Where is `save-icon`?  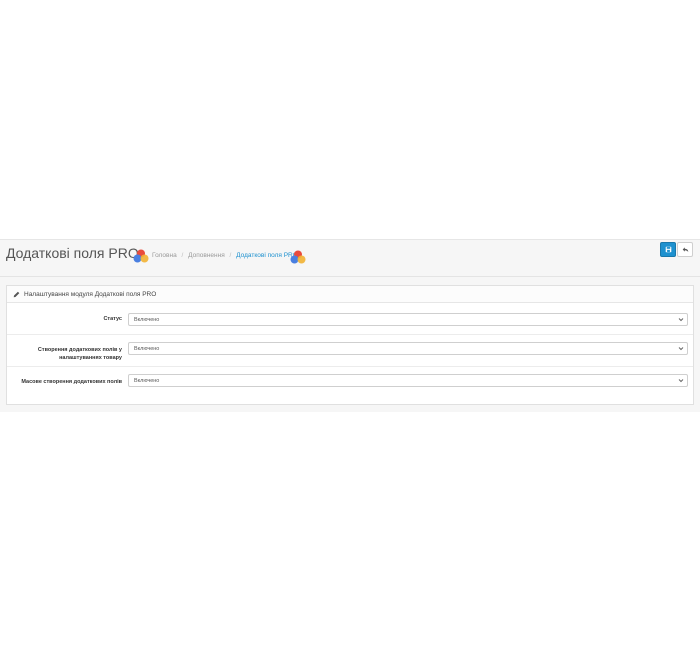 save-icon is located at coordinates (668, 249).